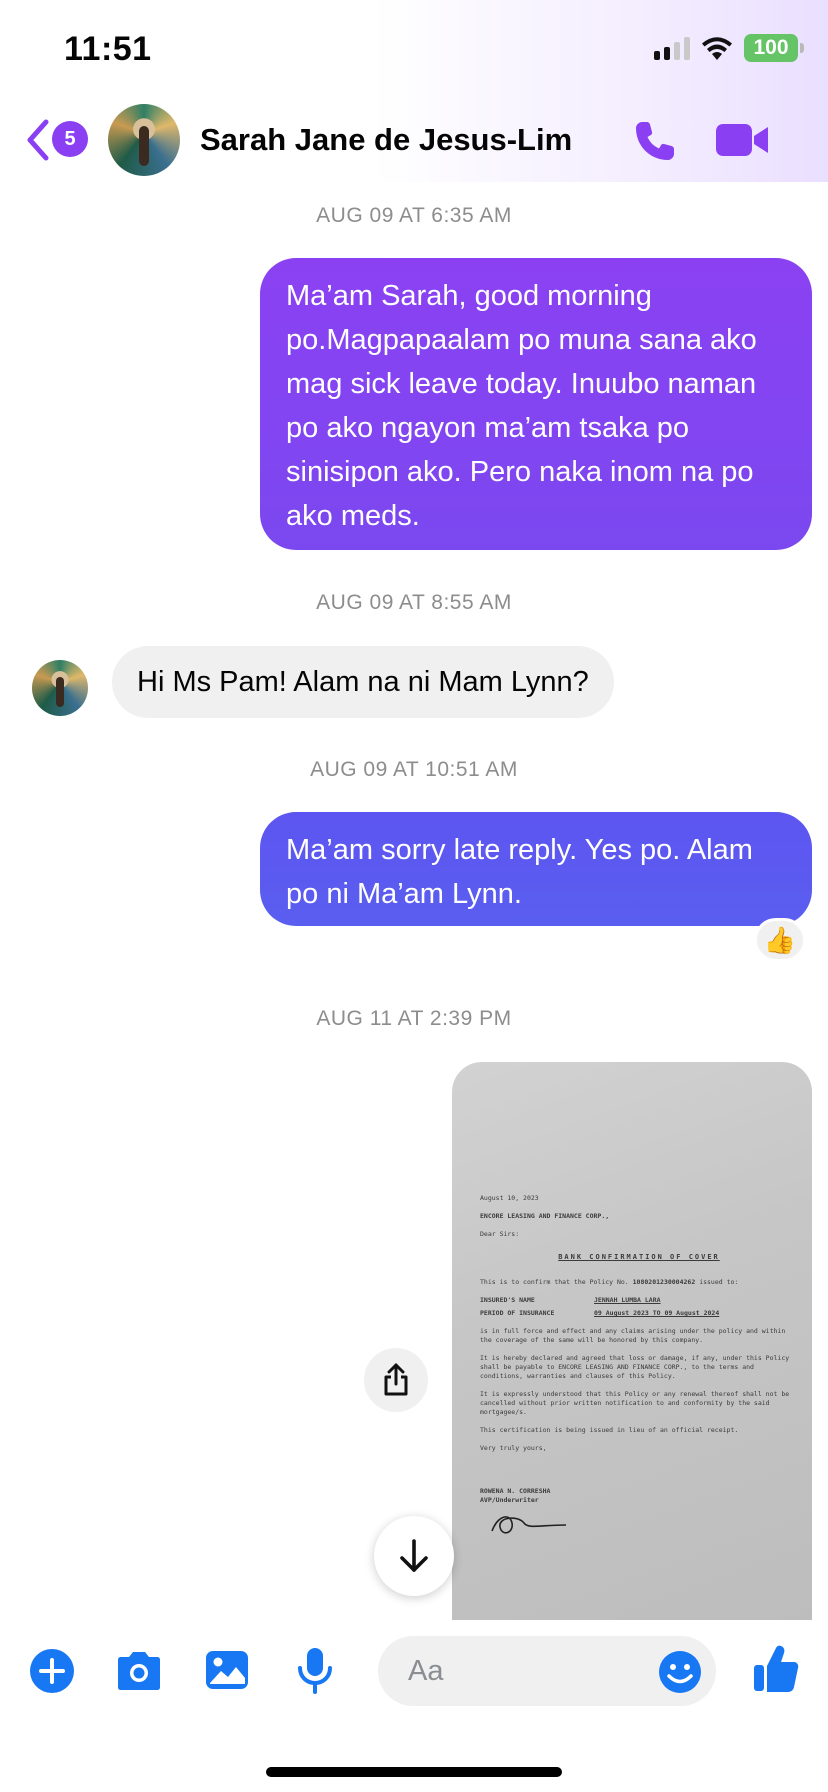  What do you see at coordinates (655, 141) in the screenshot?
I see `phone-icon` at bounding box center [655, 141].